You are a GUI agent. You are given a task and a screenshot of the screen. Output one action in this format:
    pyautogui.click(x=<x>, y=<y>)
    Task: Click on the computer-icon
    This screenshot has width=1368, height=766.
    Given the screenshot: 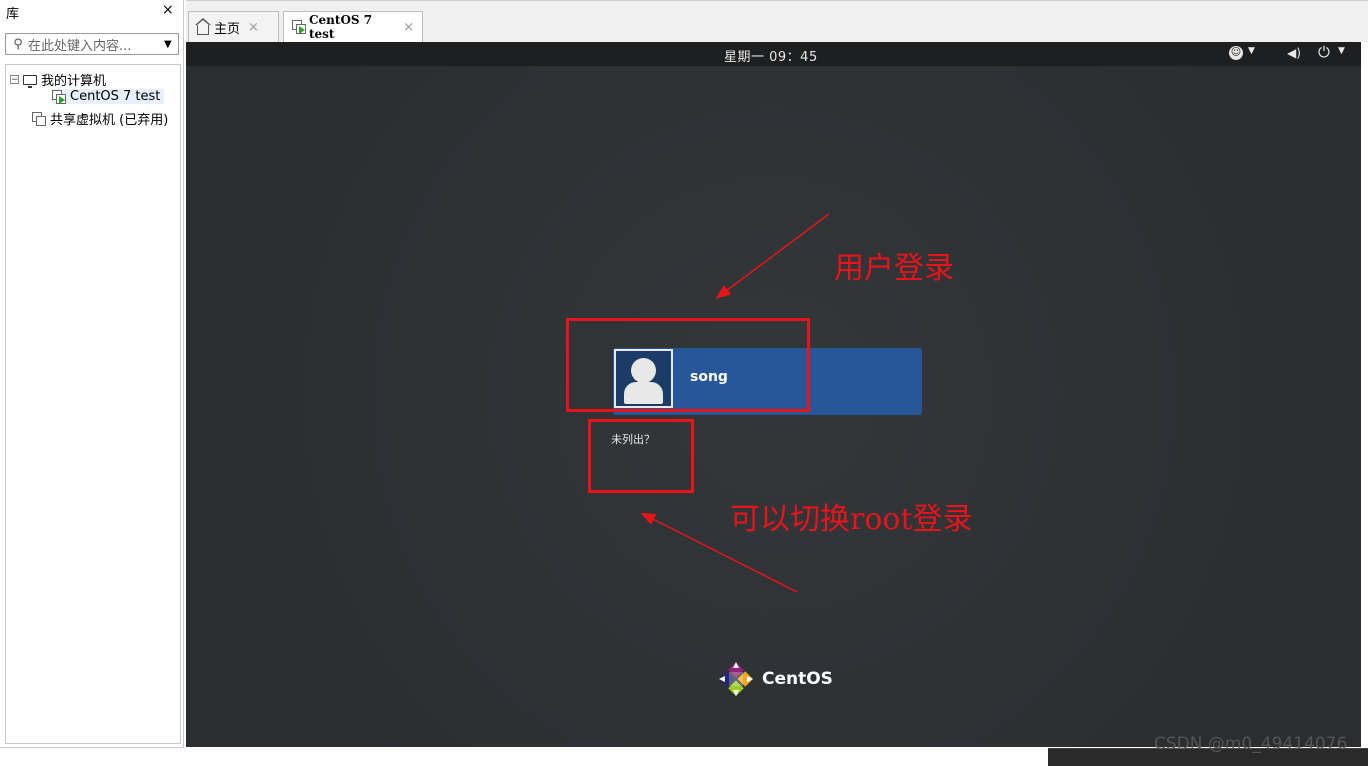 What is the action you would take?
    pyautogui.click(x=30, y=81)
    